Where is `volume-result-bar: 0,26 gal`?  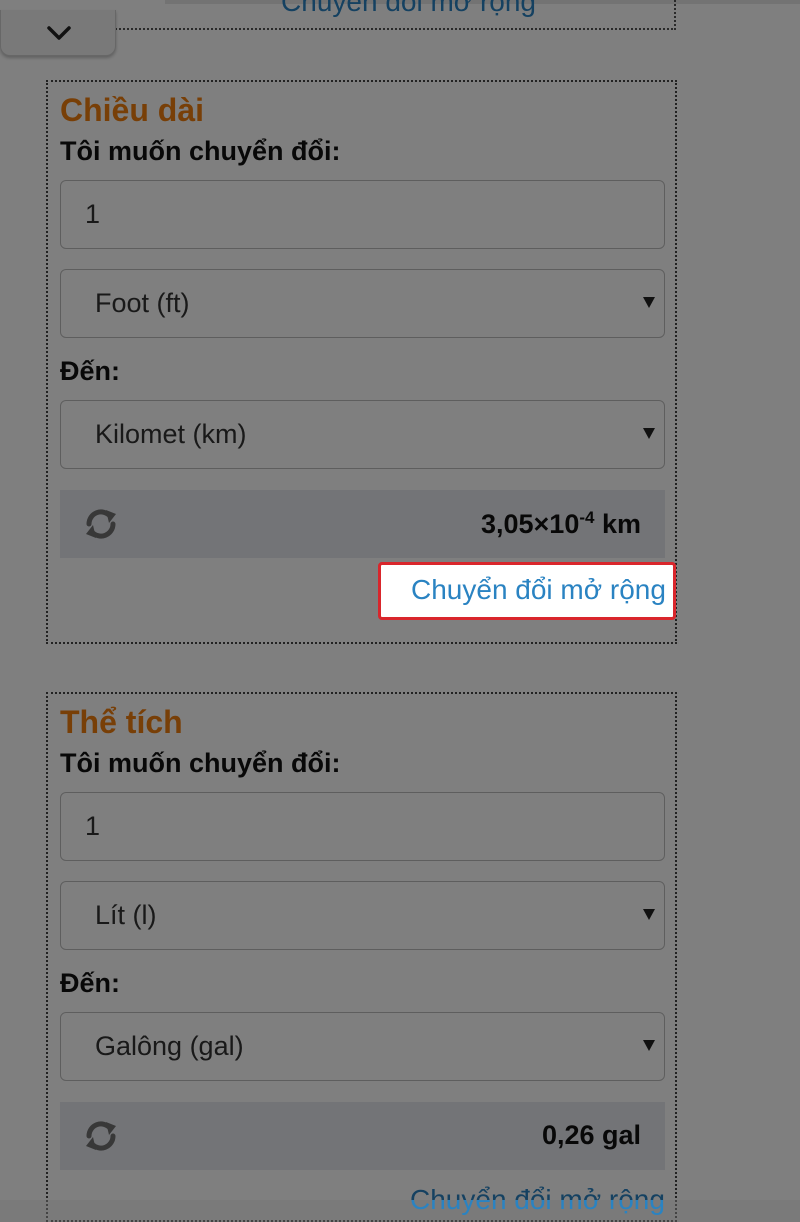
volume-result-bar: 0,26 gal is located at coordinates (362, 1136).